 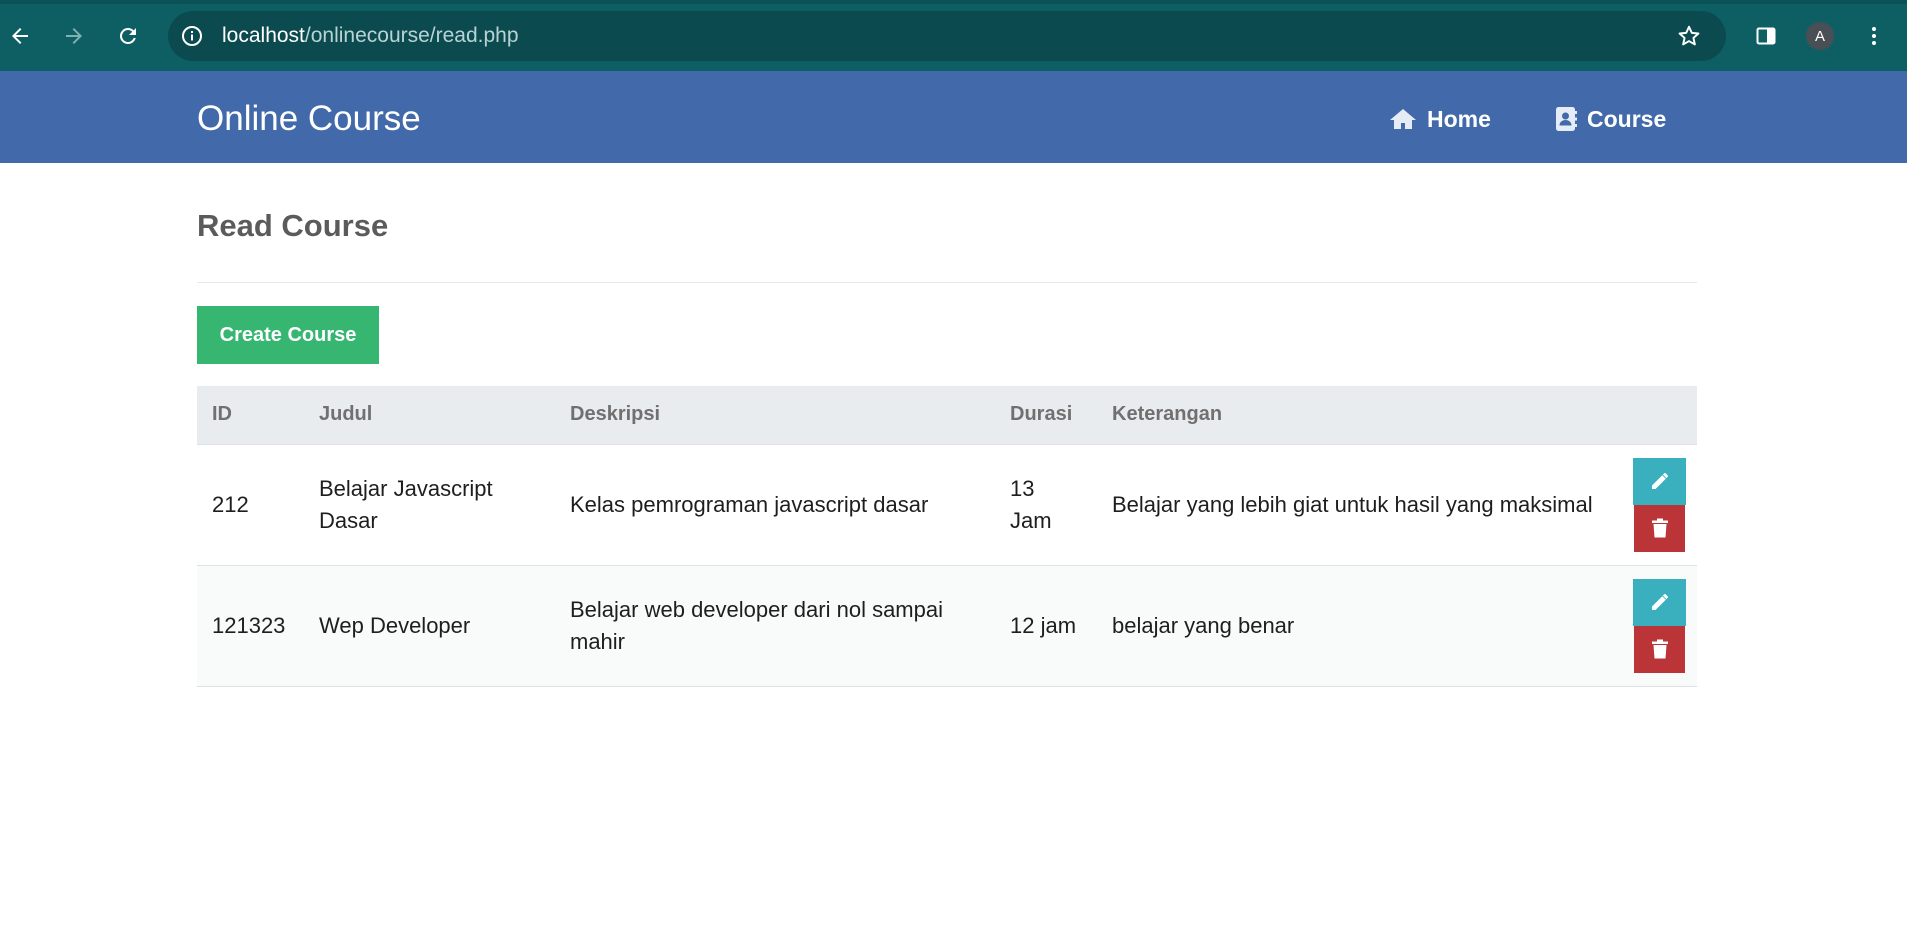 I want to click on back-icon, so click(x=20, y=36).